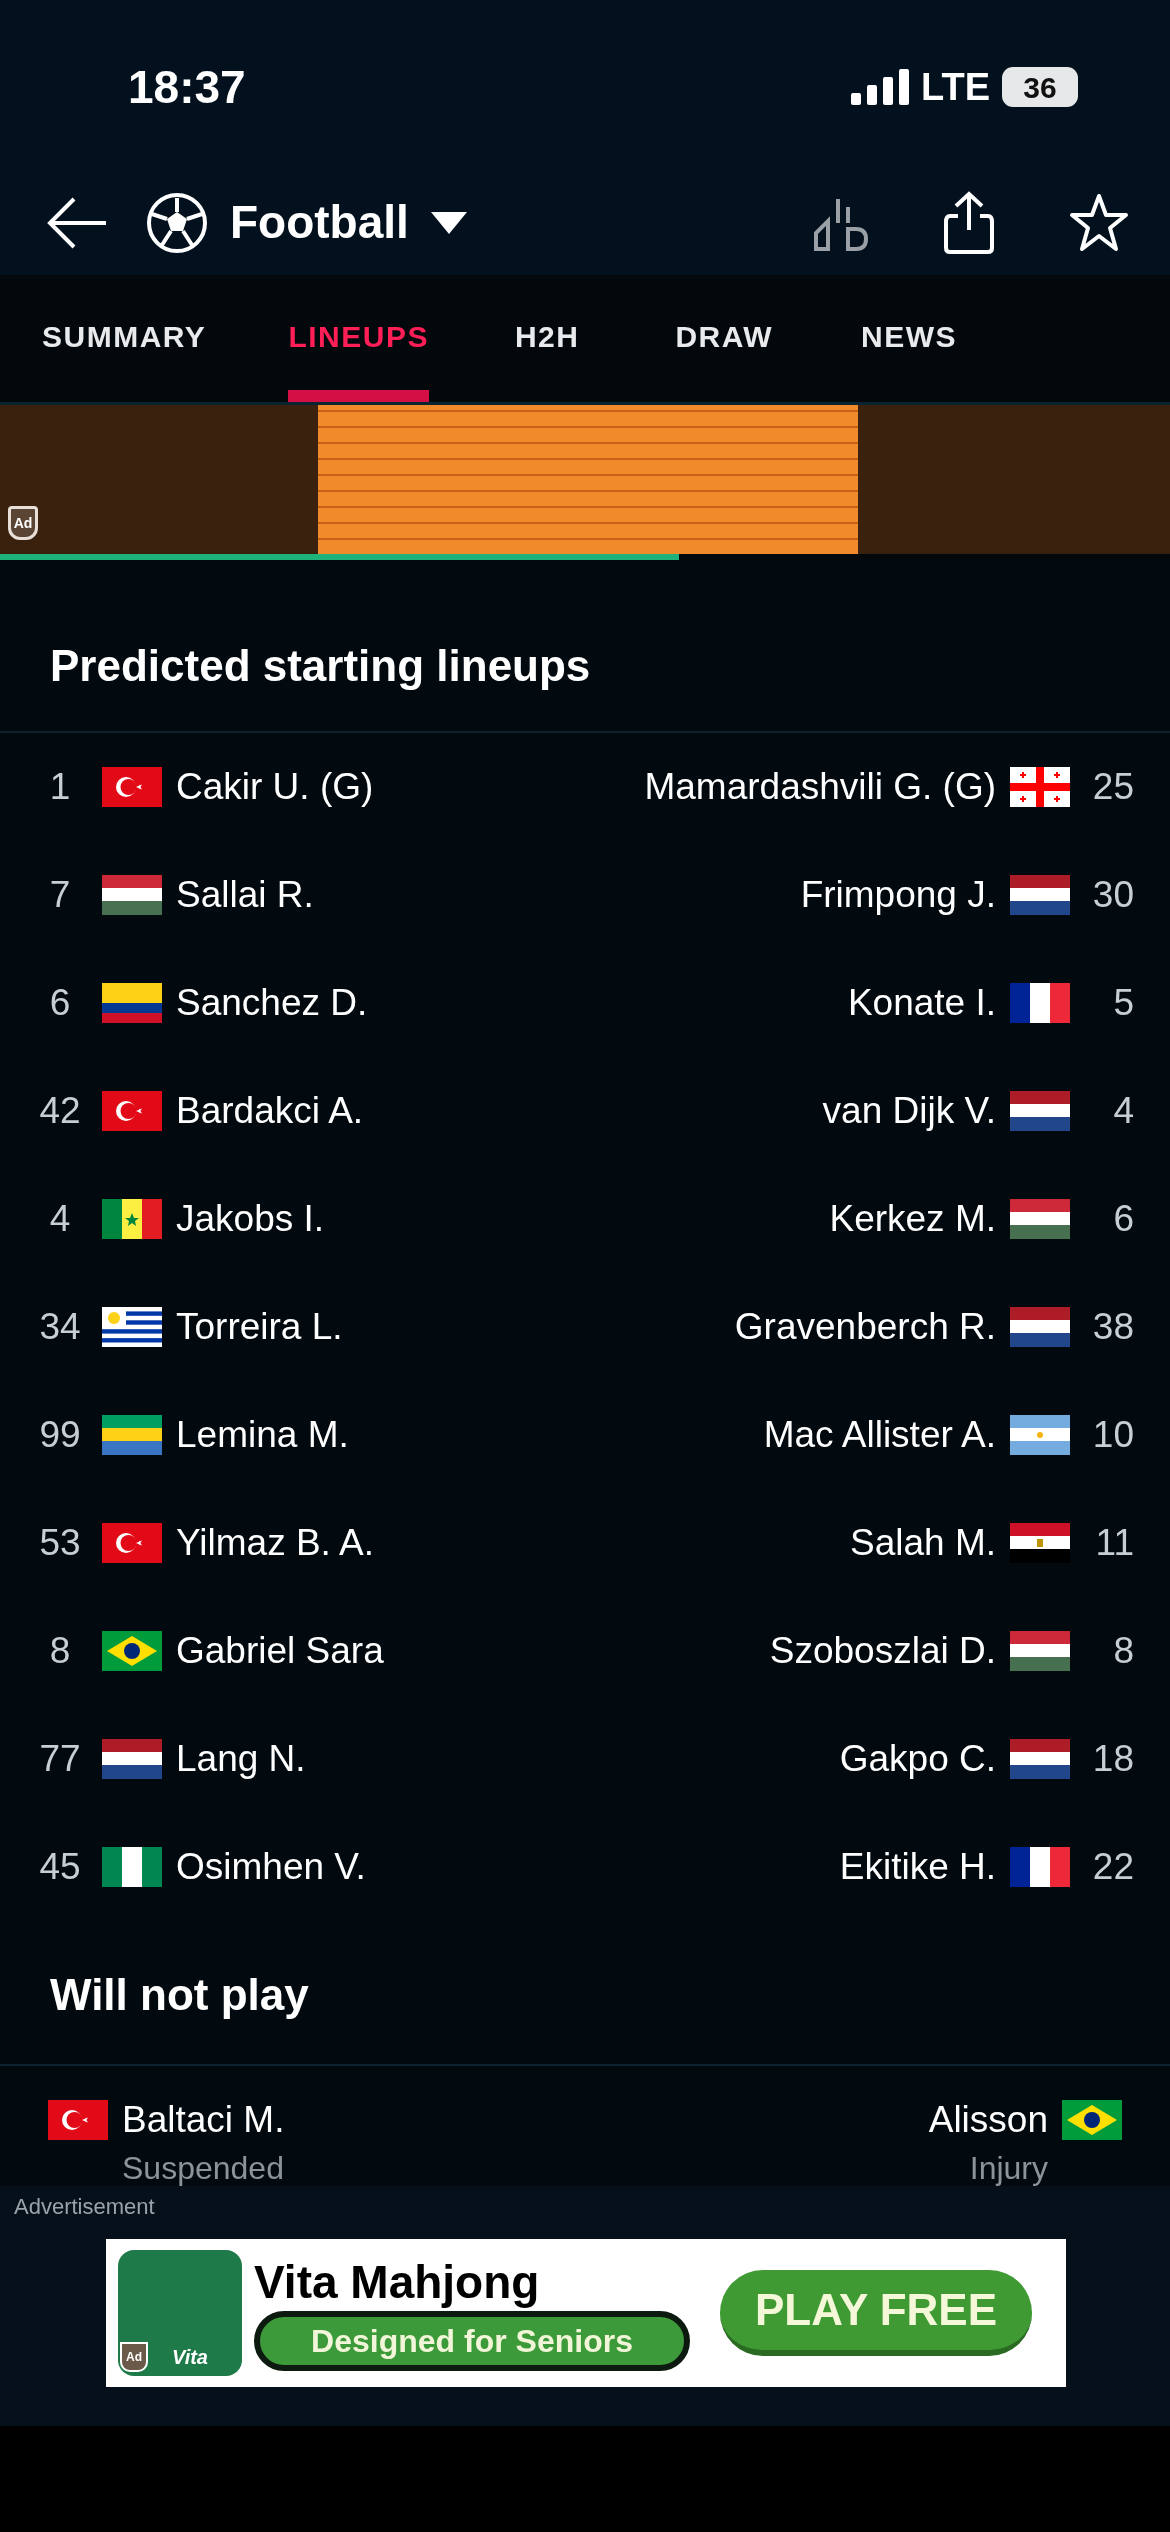  Describe the element at coordinates (1123, 1003) in the screenshot. I see `shirt-number: 5` at that location.